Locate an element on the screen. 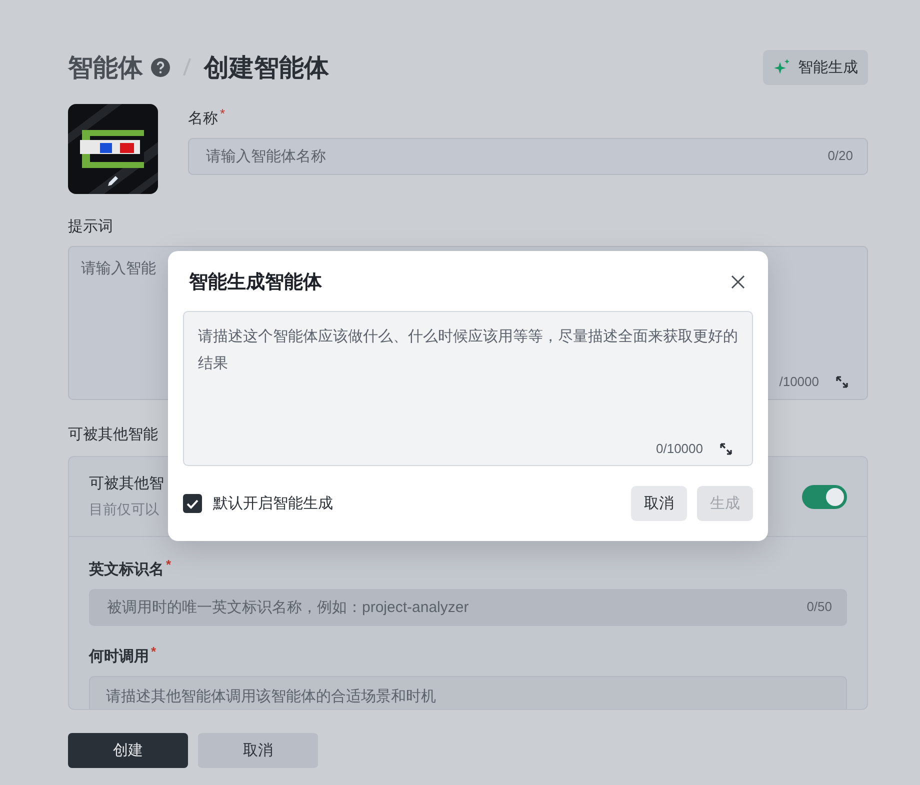 This screenshot has height=785, width=920. field-label: 何时调用 is located at coordinates (119, 656).